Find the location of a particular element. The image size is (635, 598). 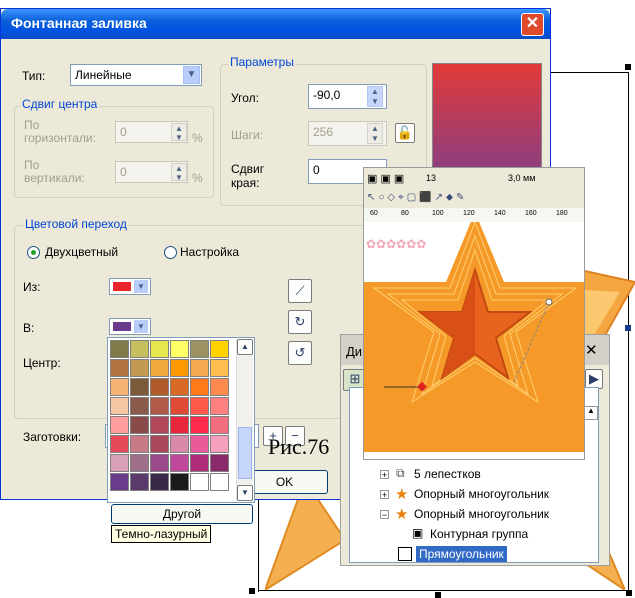

lock-steps-button: 🔓 is located at coordinates (405, 133).